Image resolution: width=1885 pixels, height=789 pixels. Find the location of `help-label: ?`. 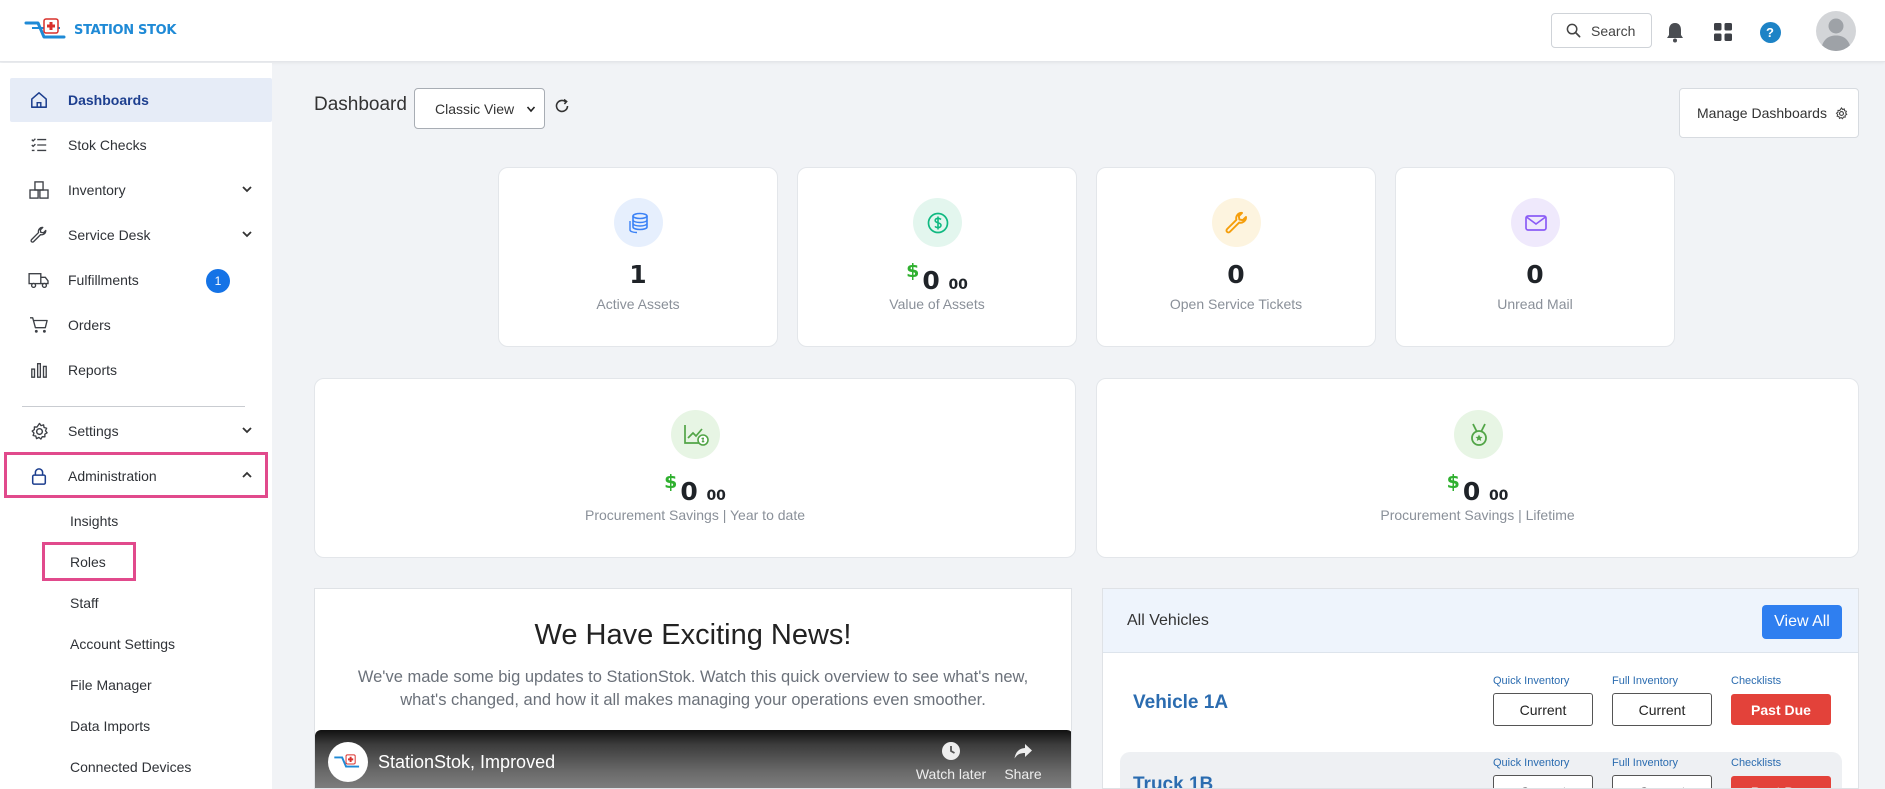

help-label: ? is located at coordinates (1770, 32).